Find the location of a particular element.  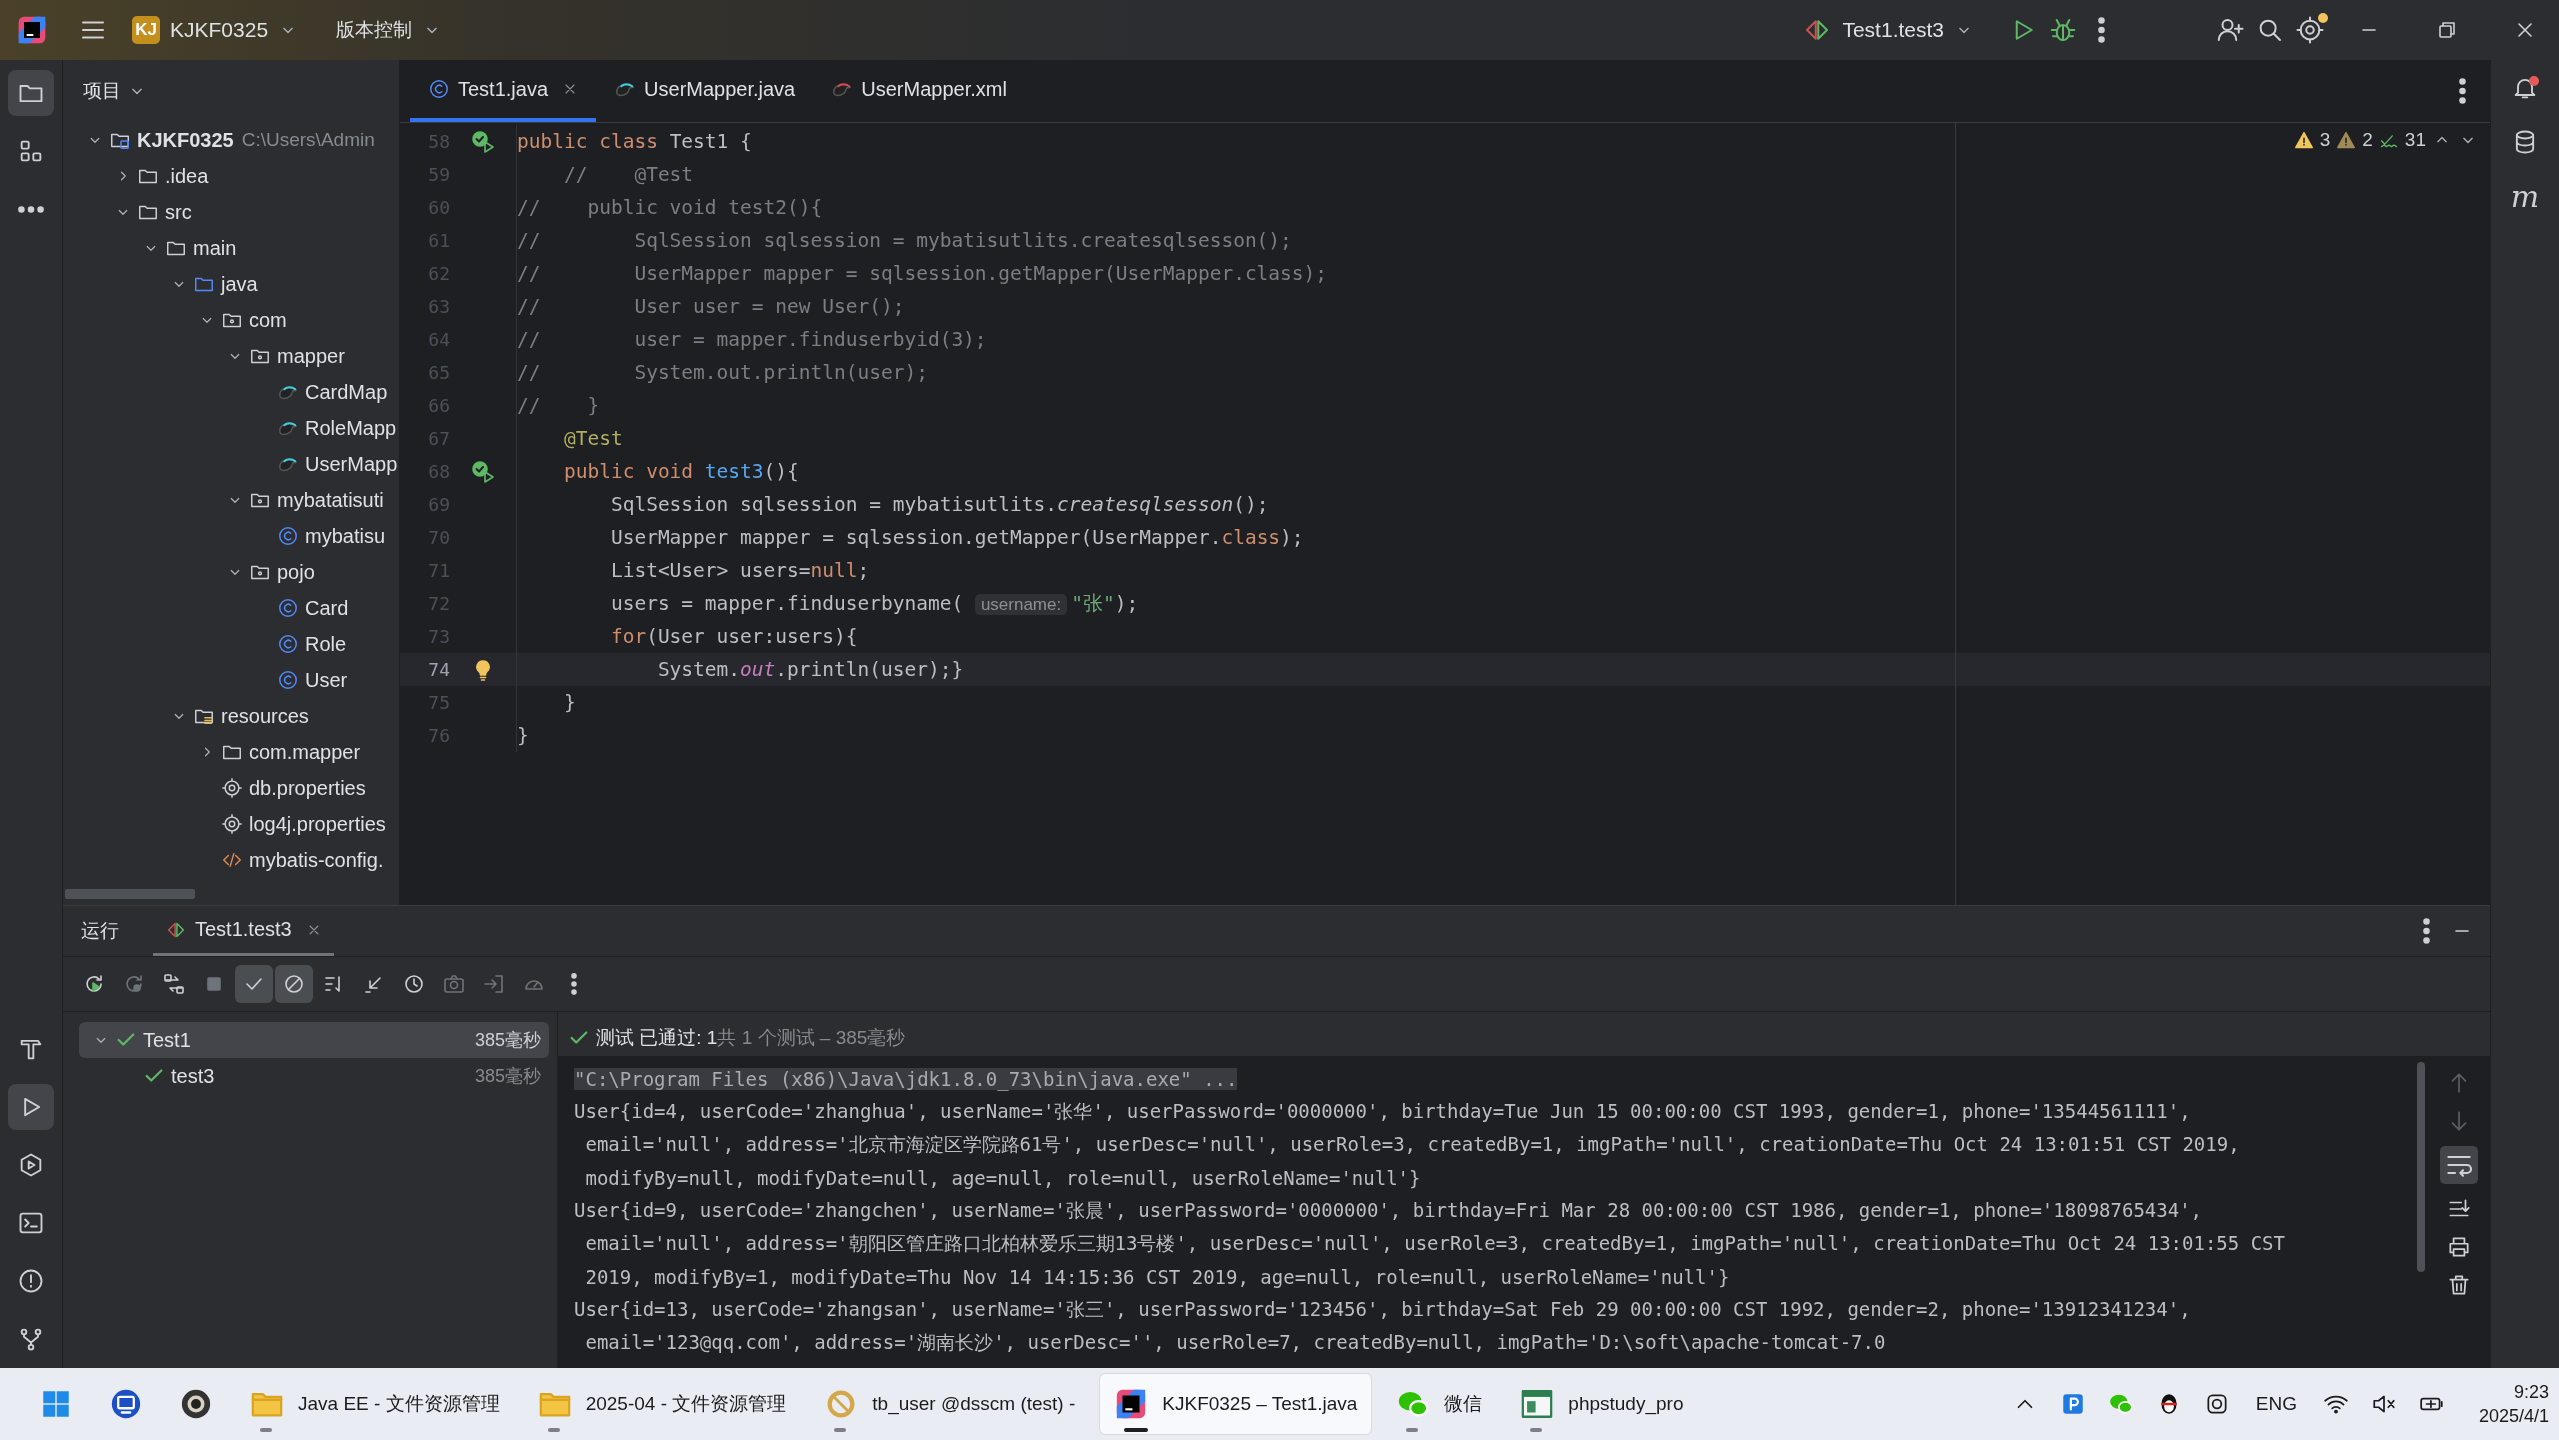

window-title: 微信 is located at coordinates (1463, 1404).